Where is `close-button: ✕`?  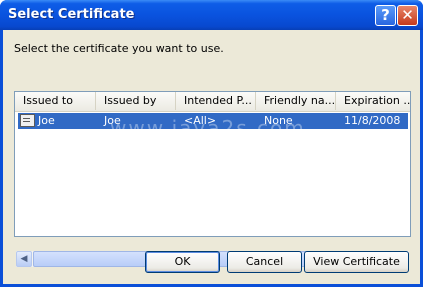 close-button: ✕ is located at coordinates (407, 15).